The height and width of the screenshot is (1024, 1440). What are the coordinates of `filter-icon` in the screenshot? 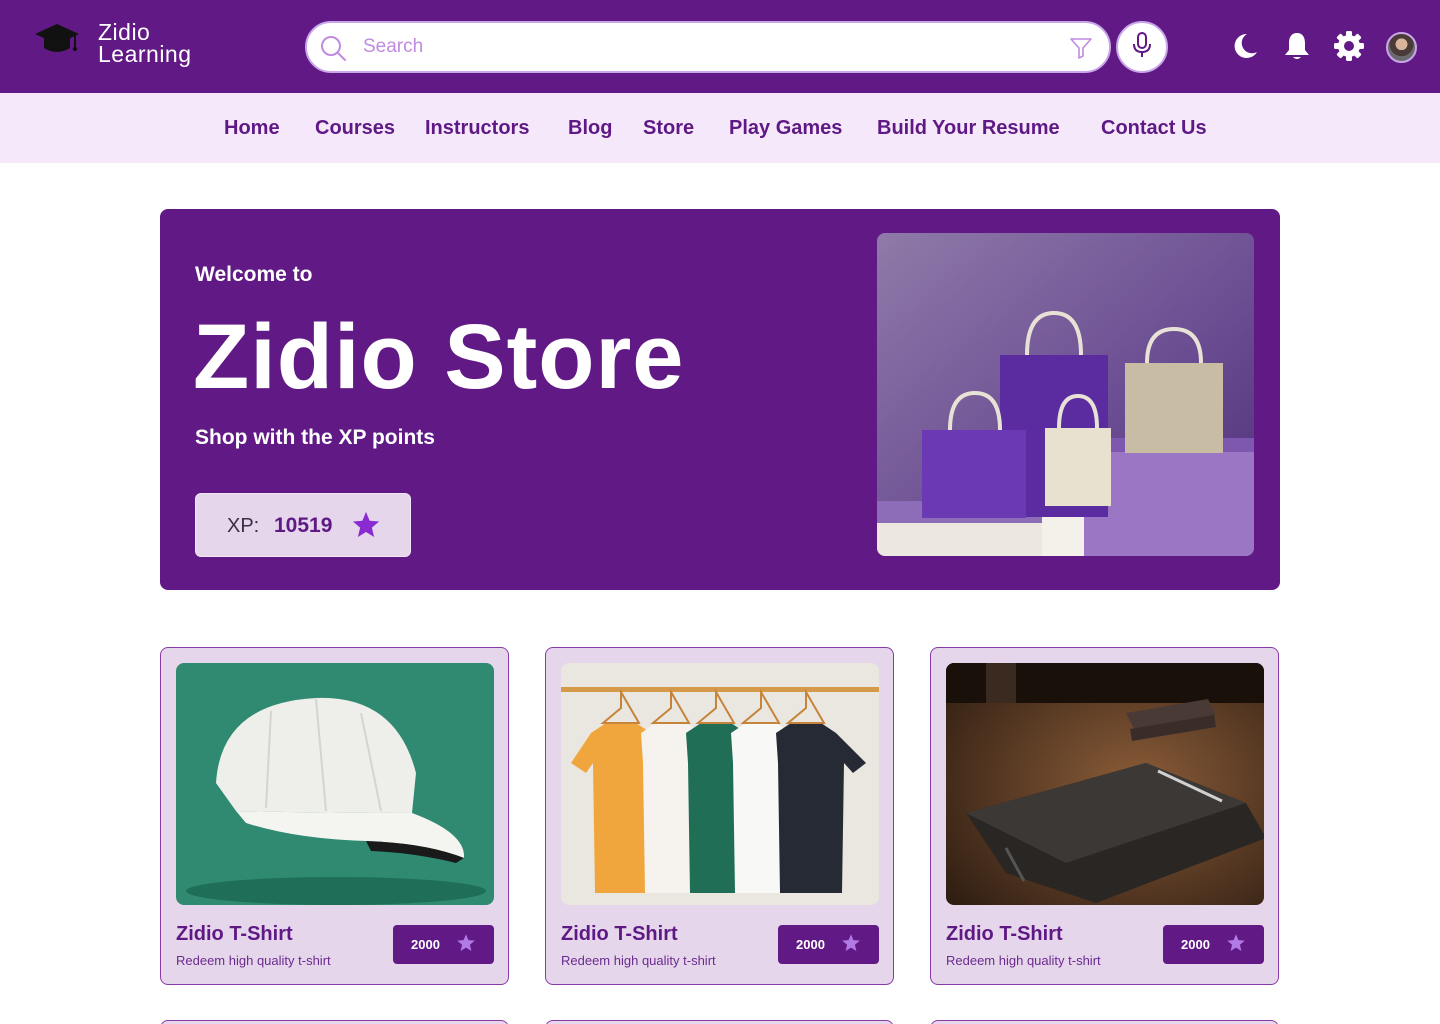 It's located at (1081, 50).